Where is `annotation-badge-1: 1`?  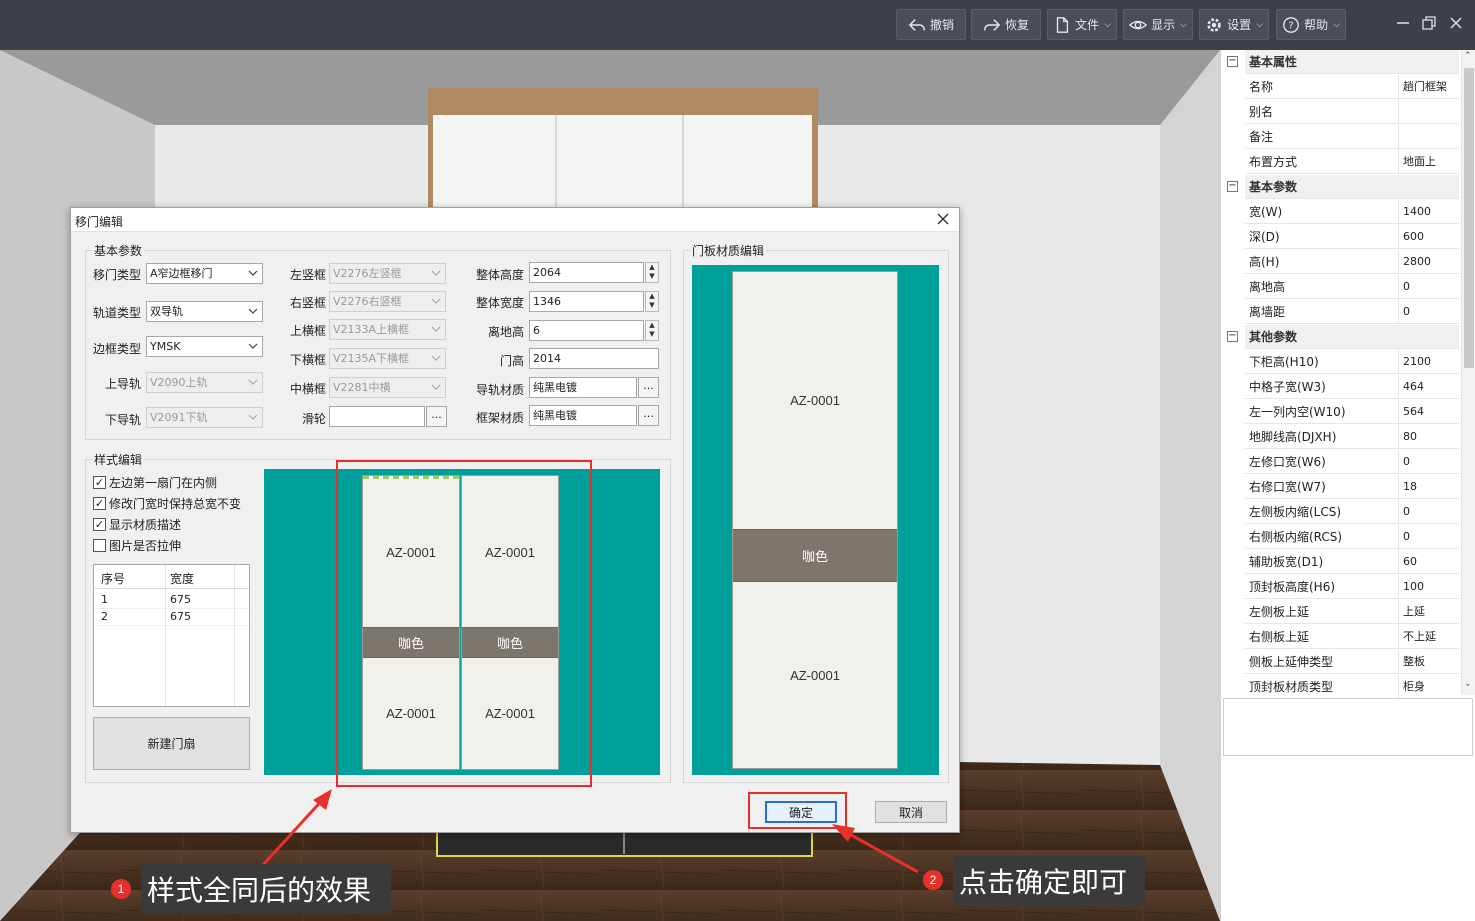
annotation-badge-1: 1 is located at coordinates (121, 889).